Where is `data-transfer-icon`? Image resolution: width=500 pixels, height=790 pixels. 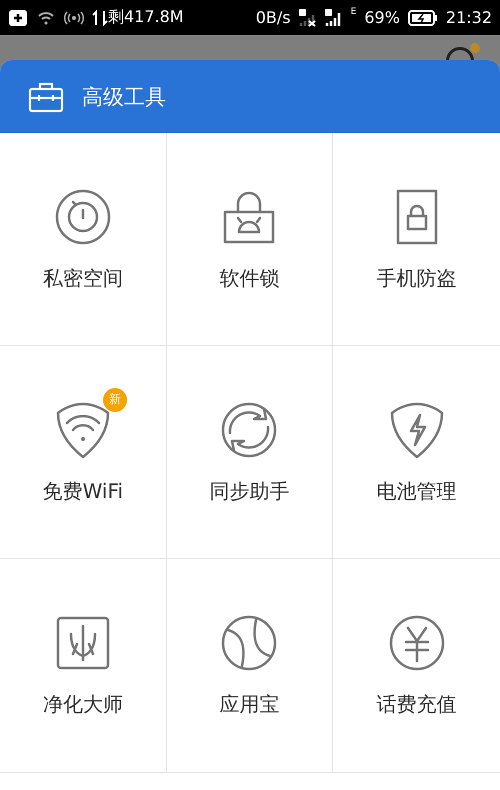
data-transfer-icon is located at coordinates (100, 17).